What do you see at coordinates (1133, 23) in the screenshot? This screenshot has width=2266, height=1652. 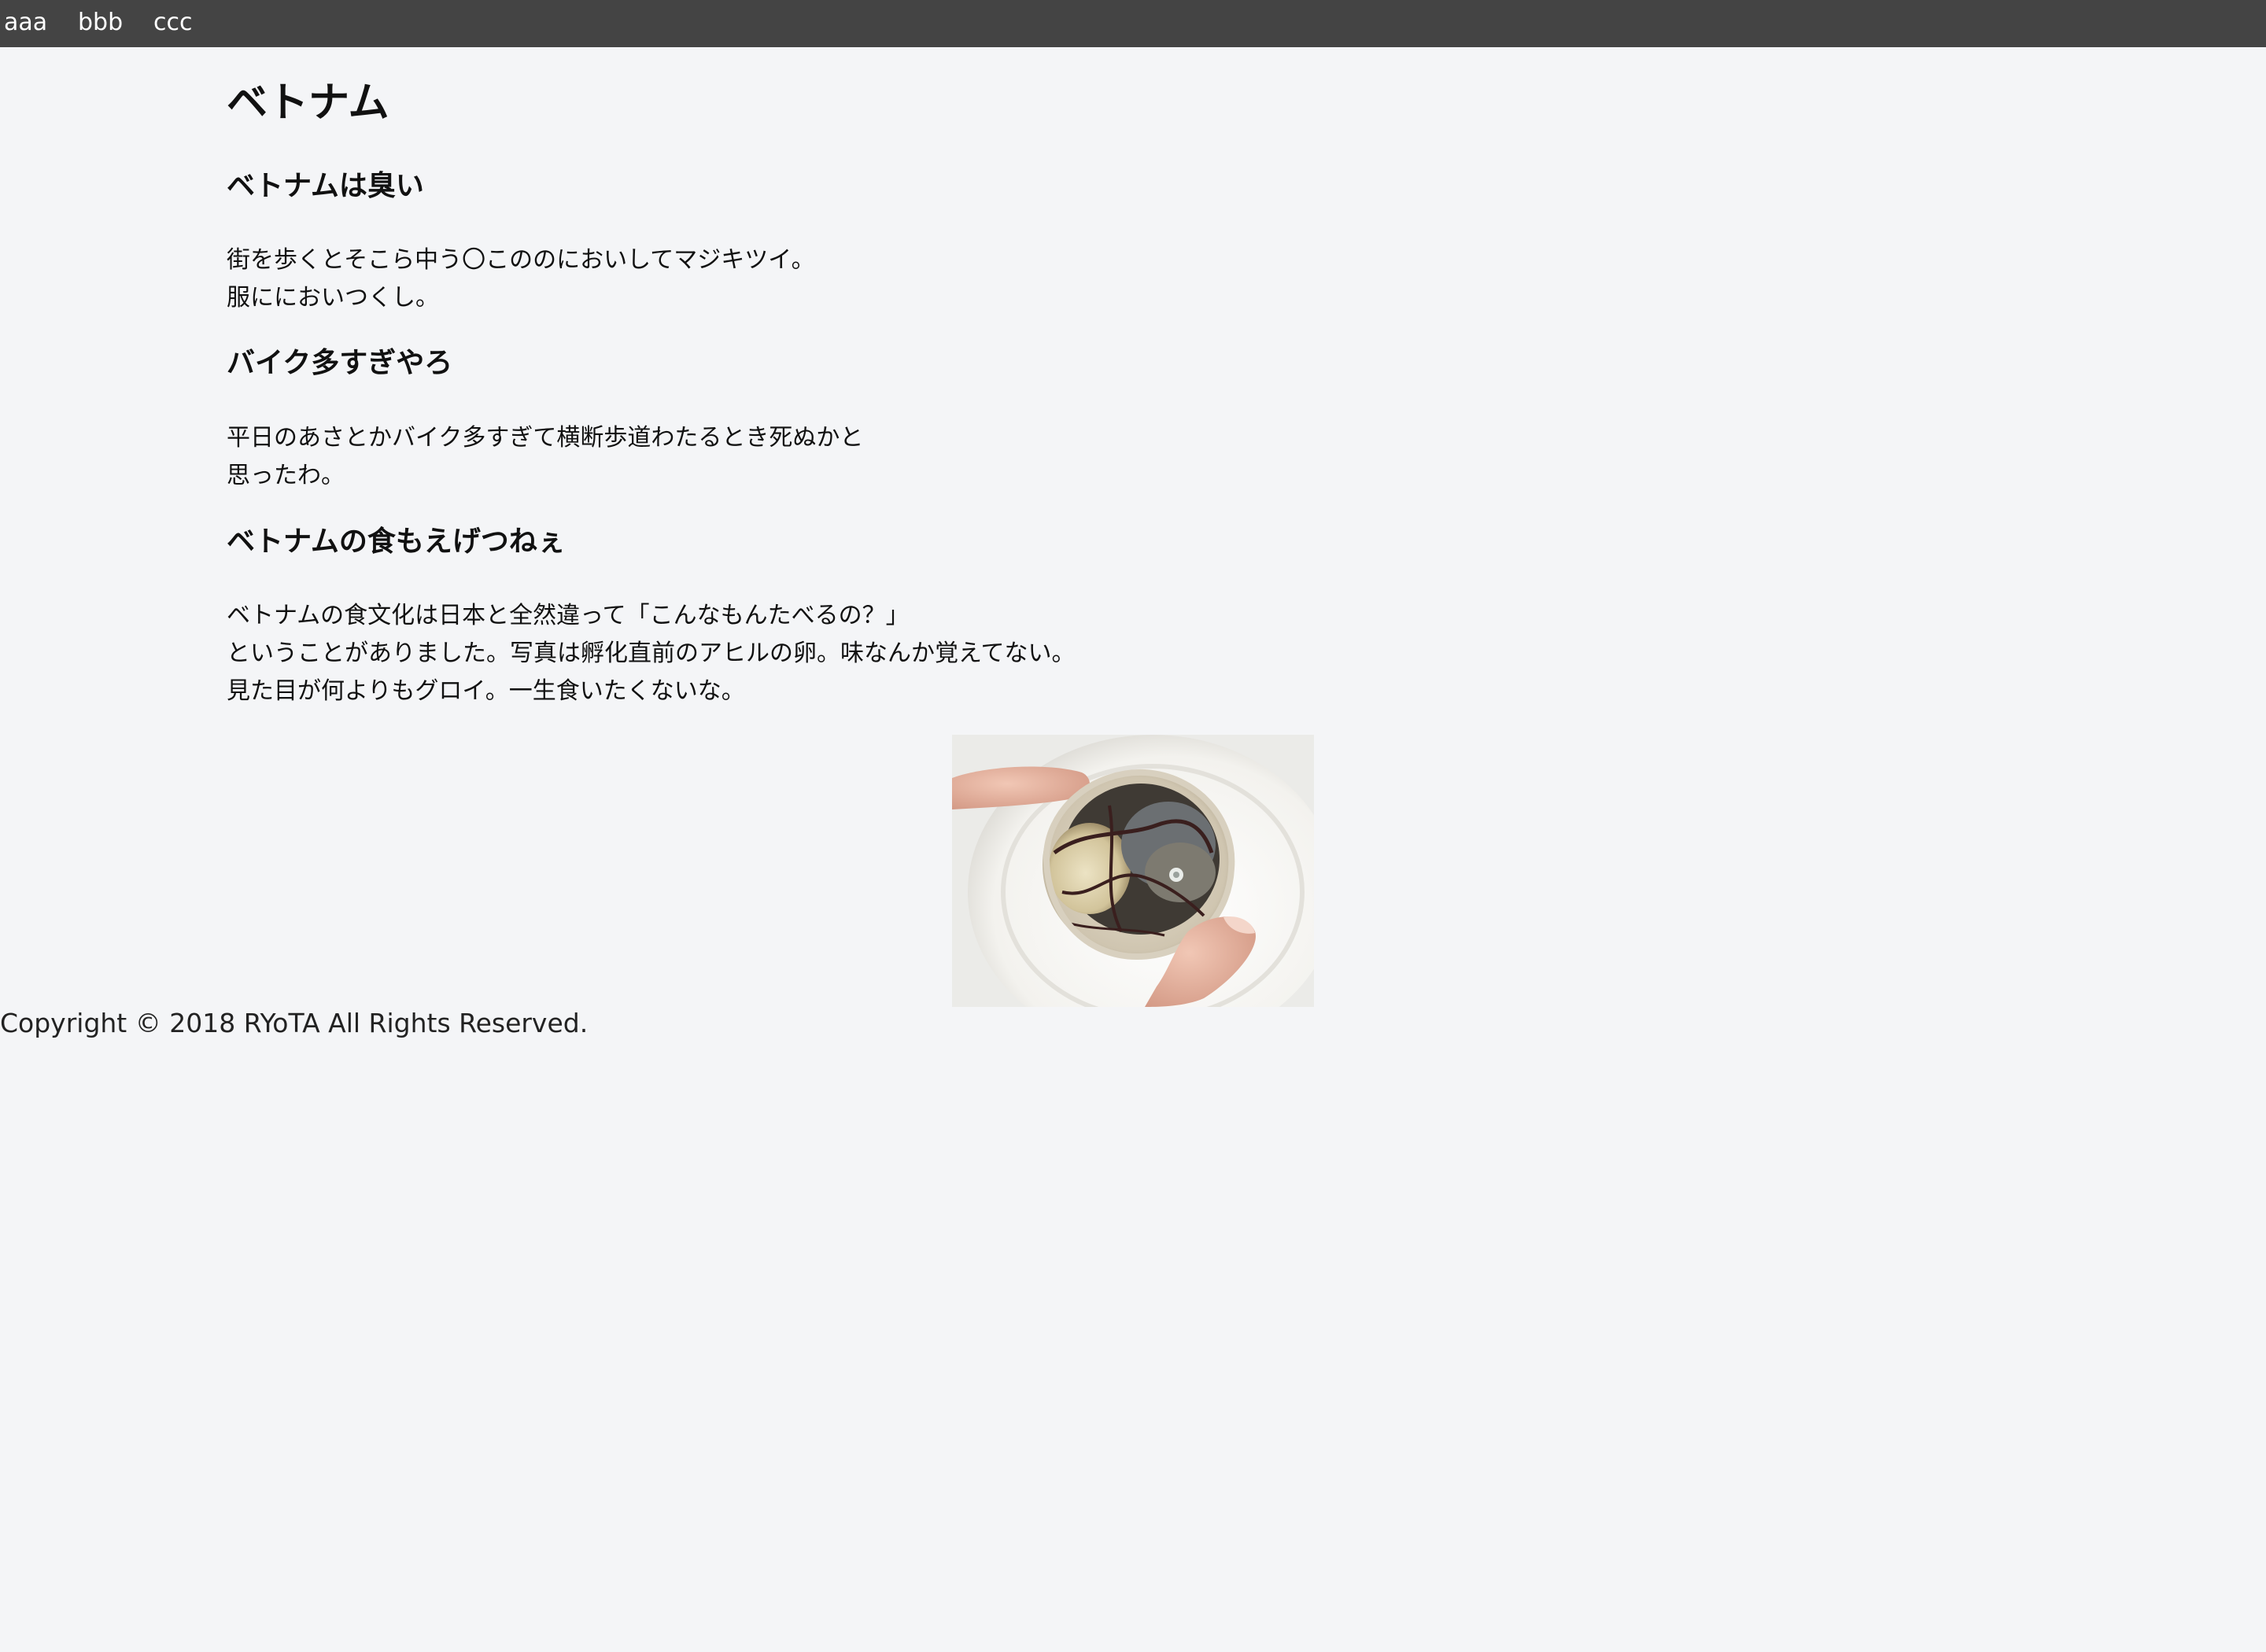 I see `top-nav: aaa bbb ccc` at bounding box center [1133, 23].